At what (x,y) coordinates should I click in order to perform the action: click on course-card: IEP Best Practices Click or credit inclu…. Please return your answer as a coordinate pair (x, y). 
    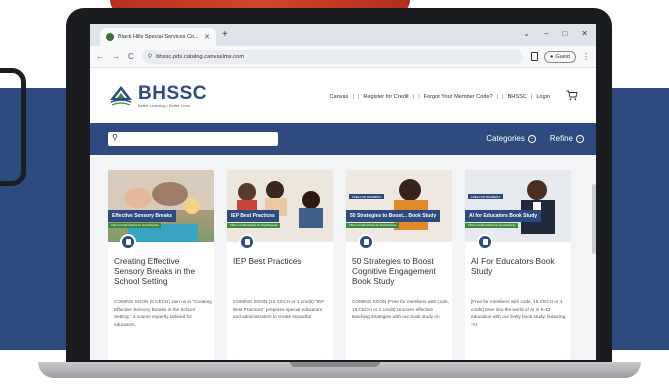
    Looking at the image, I should click on (280, 265).